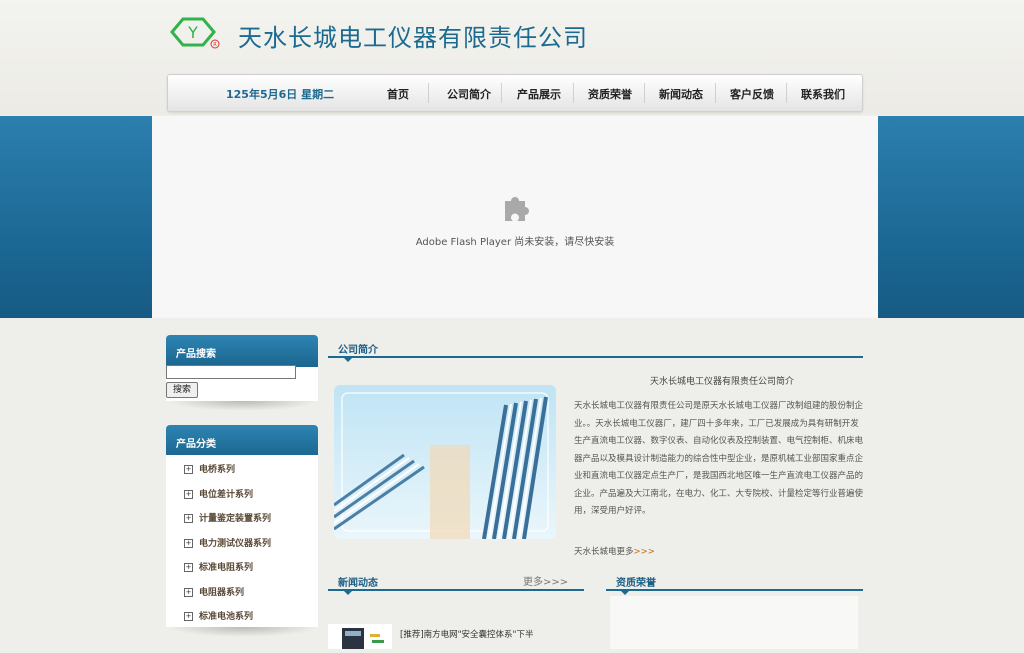  Describe the element at coordinates (226, 617) in the screenshot. I see `category-label: 标准电池系列` at that location.